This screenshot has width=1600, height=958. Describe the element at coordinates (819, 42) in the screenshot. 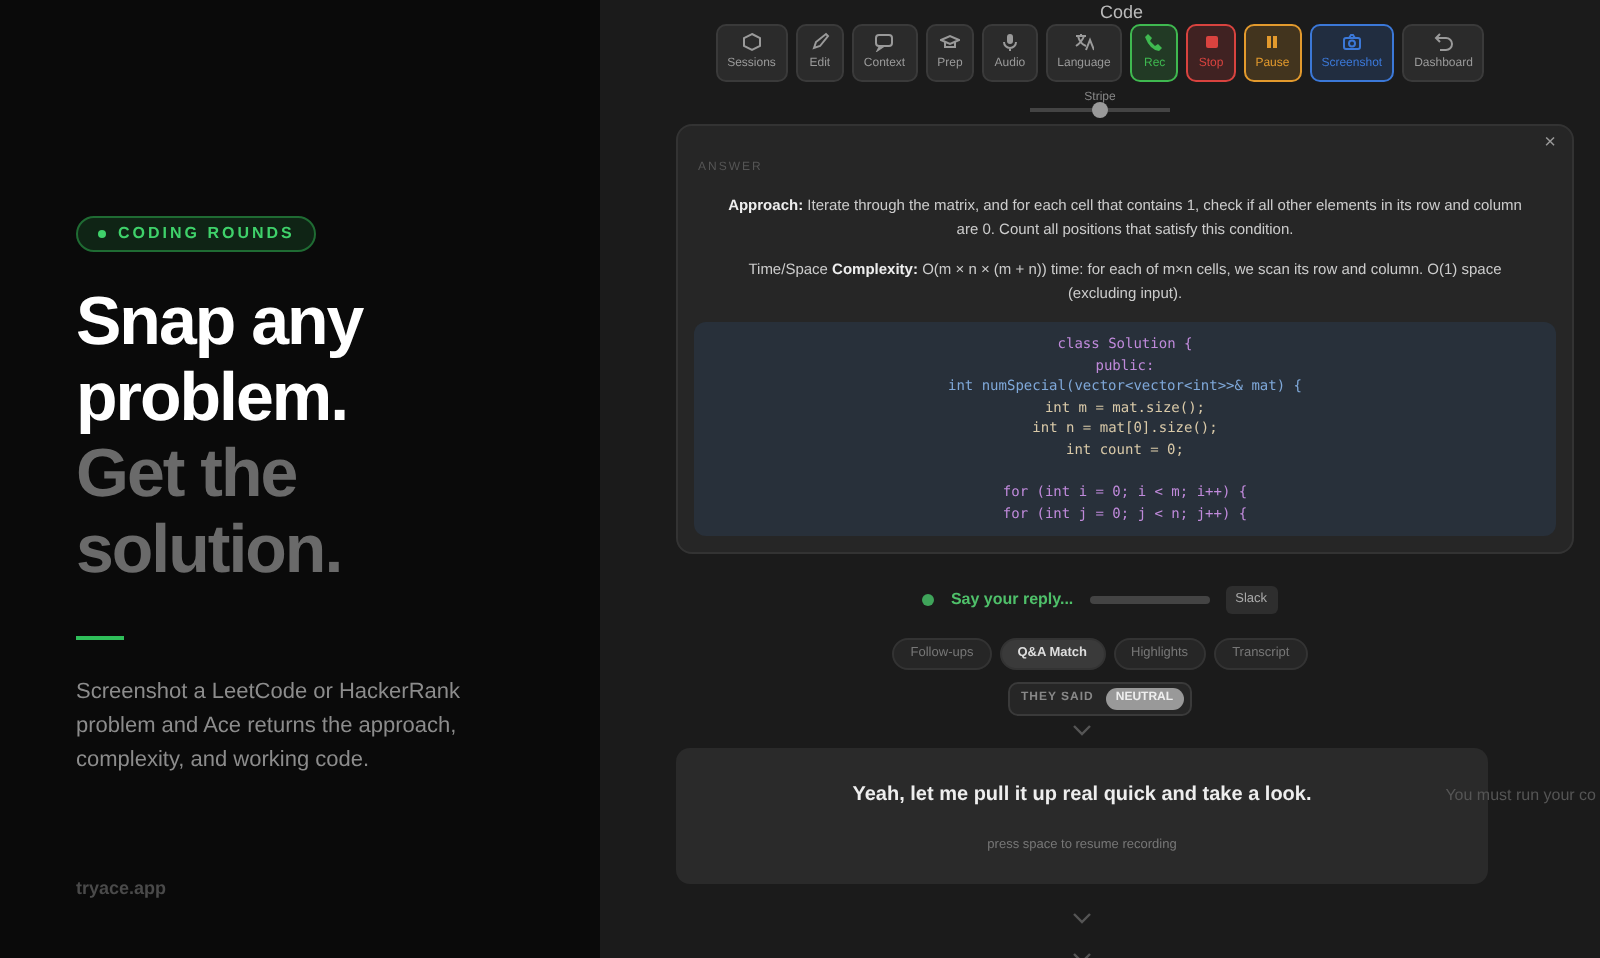

I see `pencil-icon` at that location.